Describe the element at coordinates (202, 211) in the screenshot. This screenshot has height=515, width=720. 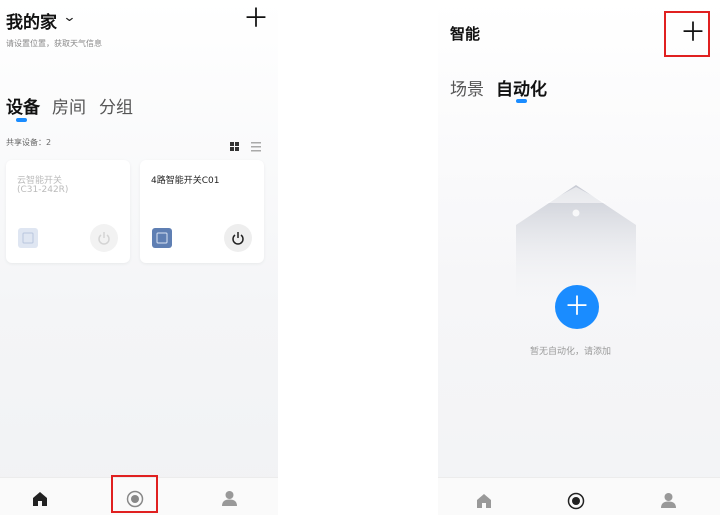
I see `device-card: 4路智能开关C01` at that location.